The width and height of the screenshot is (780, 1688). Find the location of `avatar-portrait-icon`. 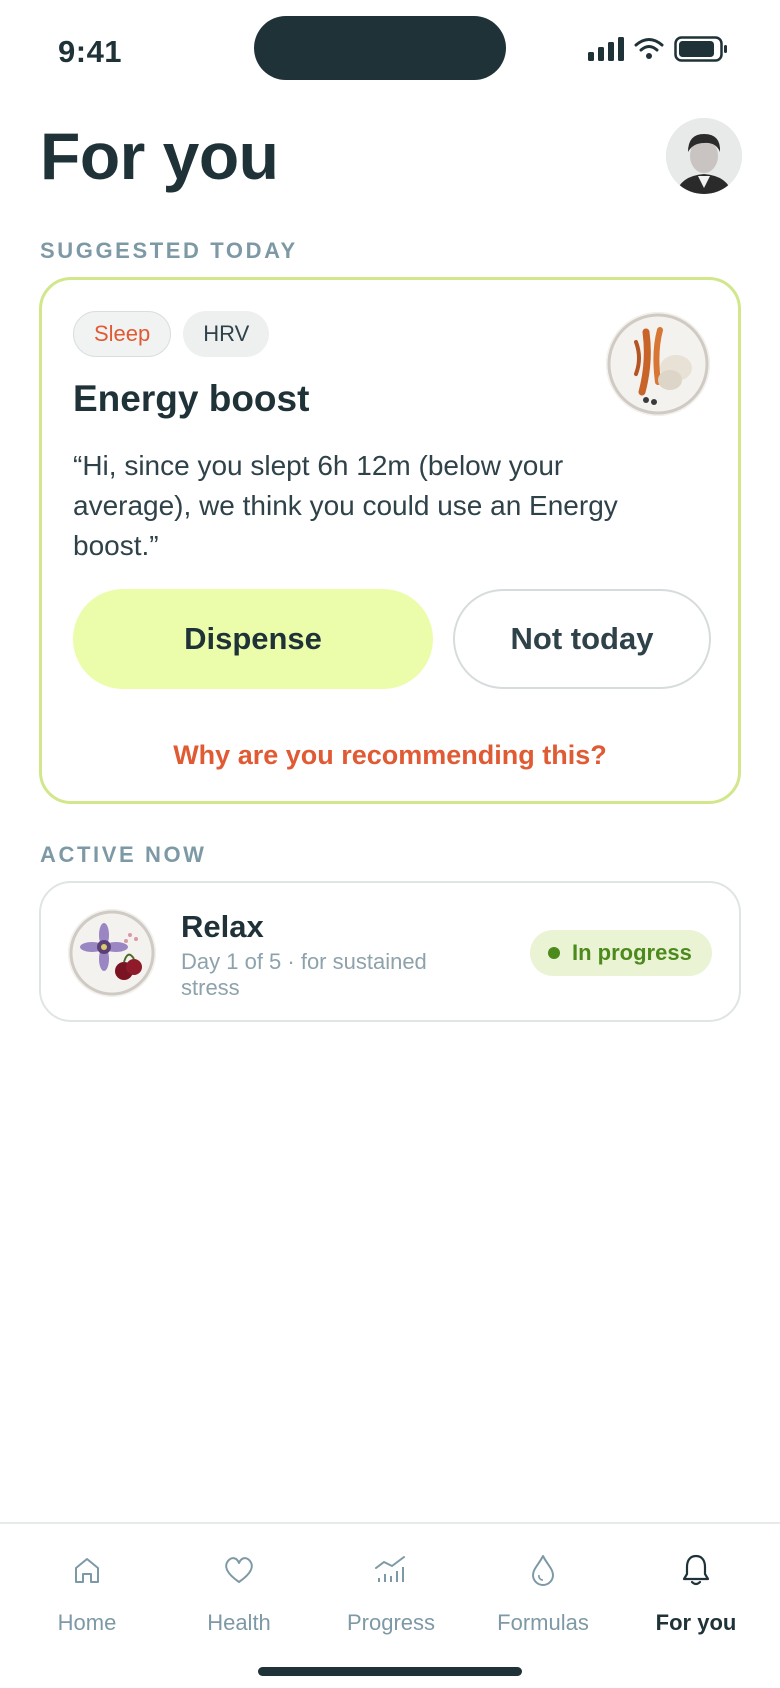

avatar-portrait-icon is located at coordinates (704, 156).